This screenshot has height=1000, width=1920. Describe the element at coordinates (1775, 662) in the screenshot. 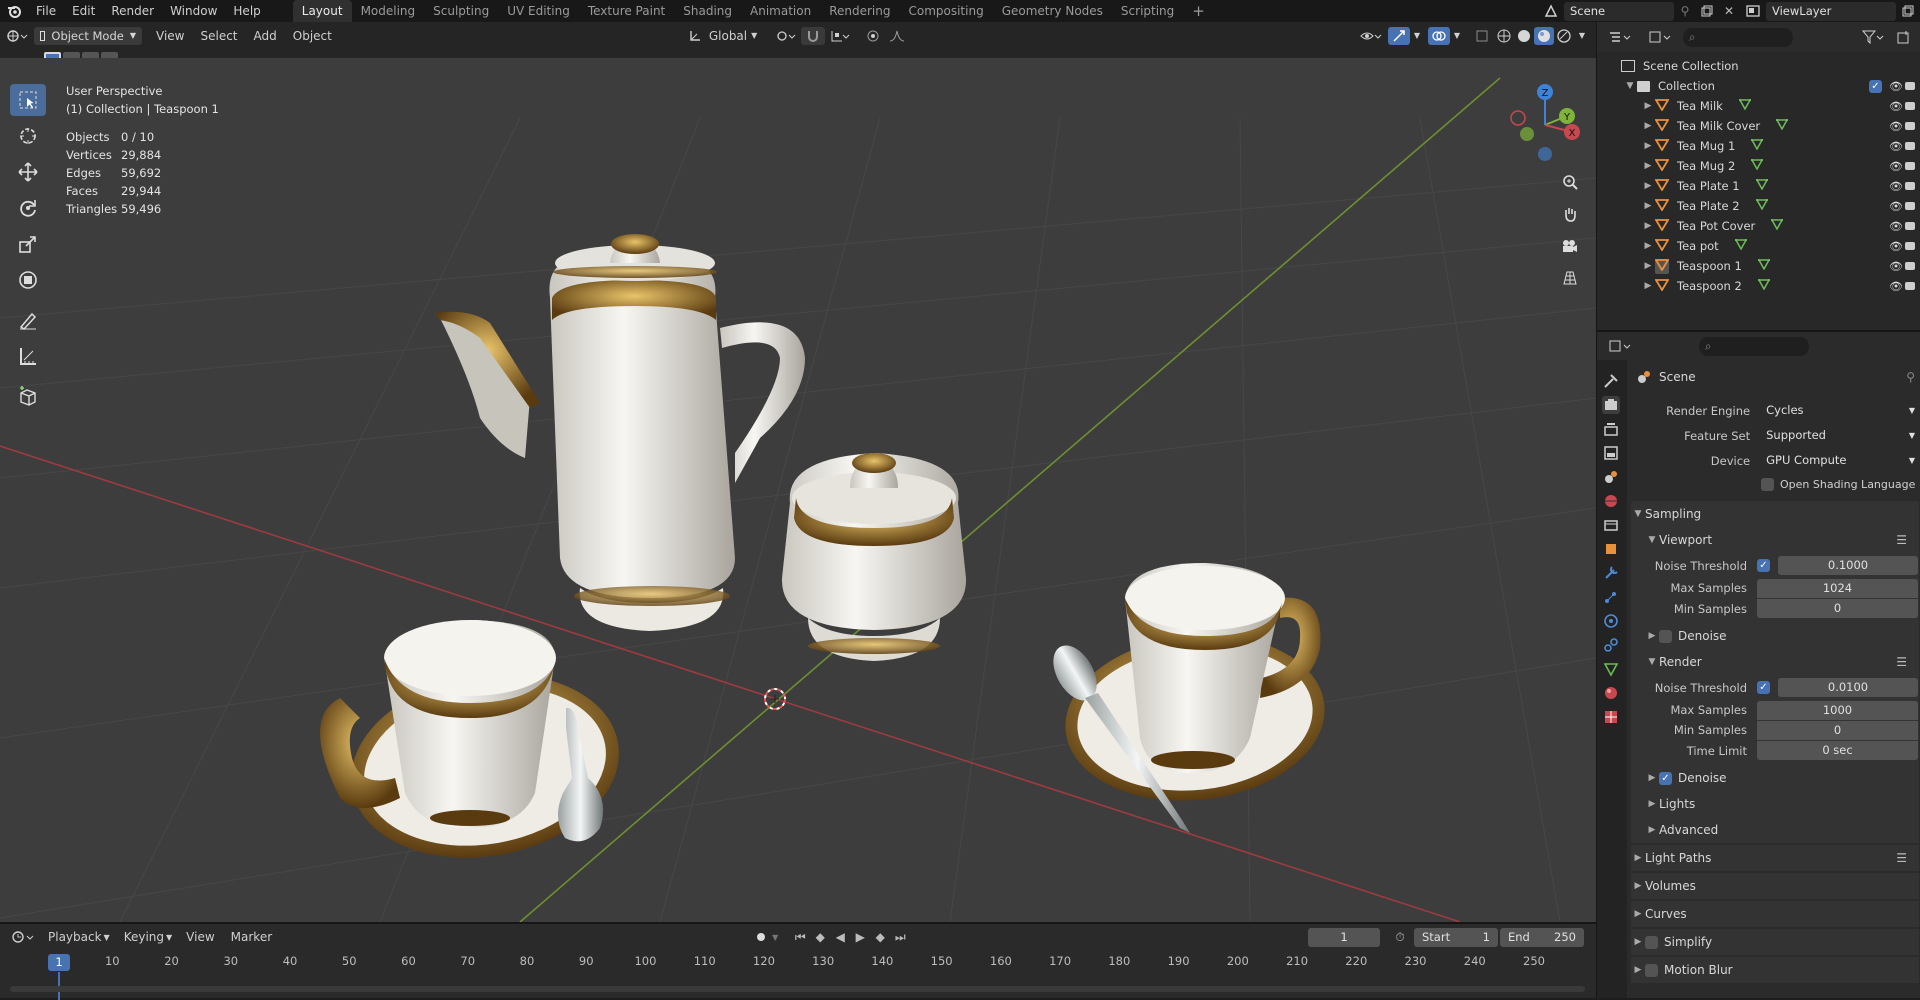

I see `render-subpanel-header: ▼ Render ☰` at that location.